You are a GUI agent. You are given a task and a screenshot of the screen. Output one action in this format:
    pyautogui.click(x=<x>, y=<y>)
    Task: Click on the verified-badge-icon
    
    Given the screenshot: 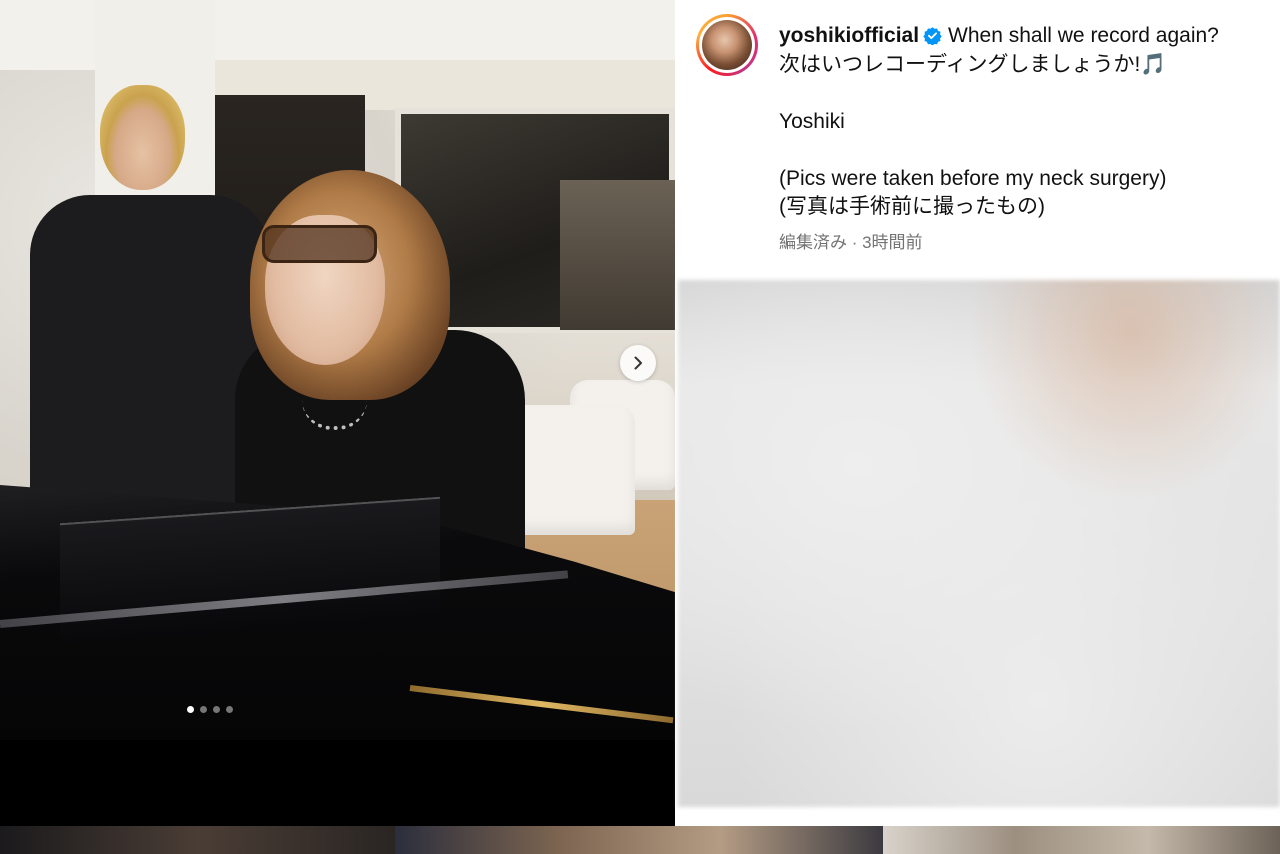 What is the action you would take?
    pyautogui.click(x=932, y=36)
    